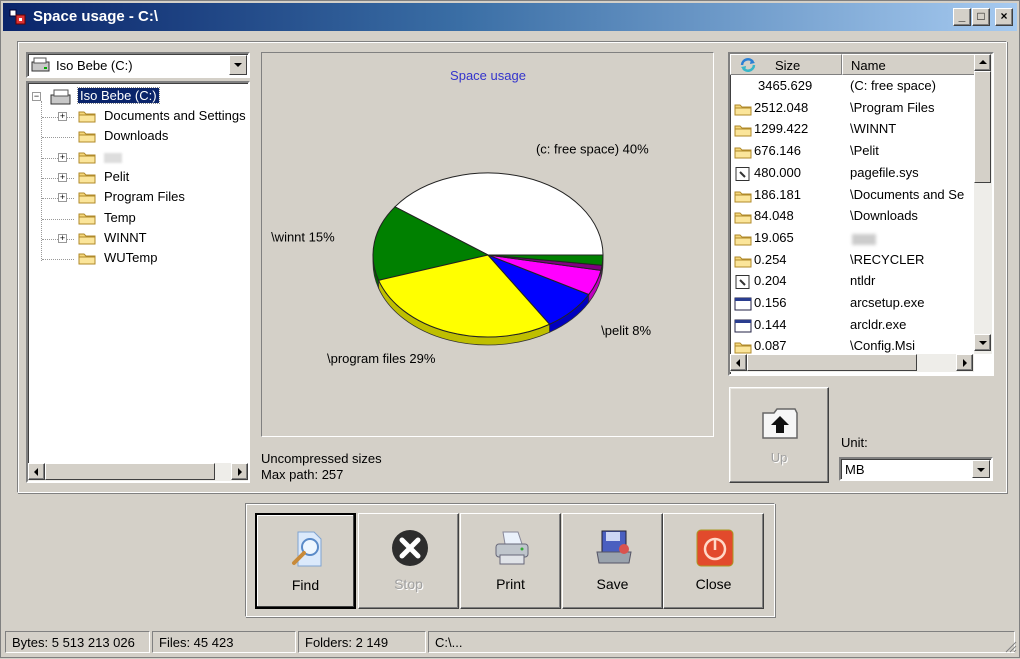 This screenshot has width=1020, height=659. I want to click on tree-item: Downloads, so click(138, 137).